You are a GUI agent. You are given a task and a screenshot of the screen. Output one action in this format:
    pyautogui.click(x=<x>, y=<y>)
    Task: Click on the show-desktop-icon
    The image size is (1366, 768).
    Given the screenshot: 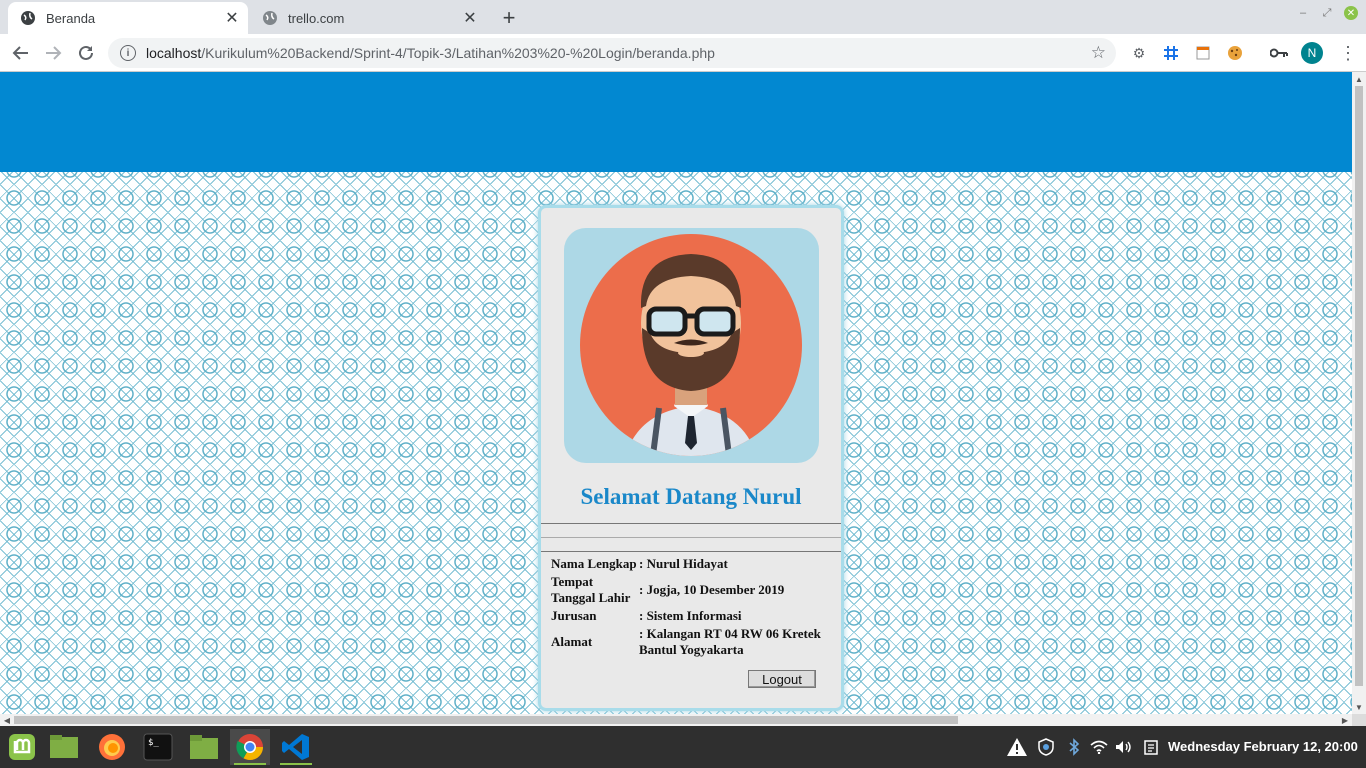 What is the action you would take?
    pyautogui.click(x=64, y=747)
    